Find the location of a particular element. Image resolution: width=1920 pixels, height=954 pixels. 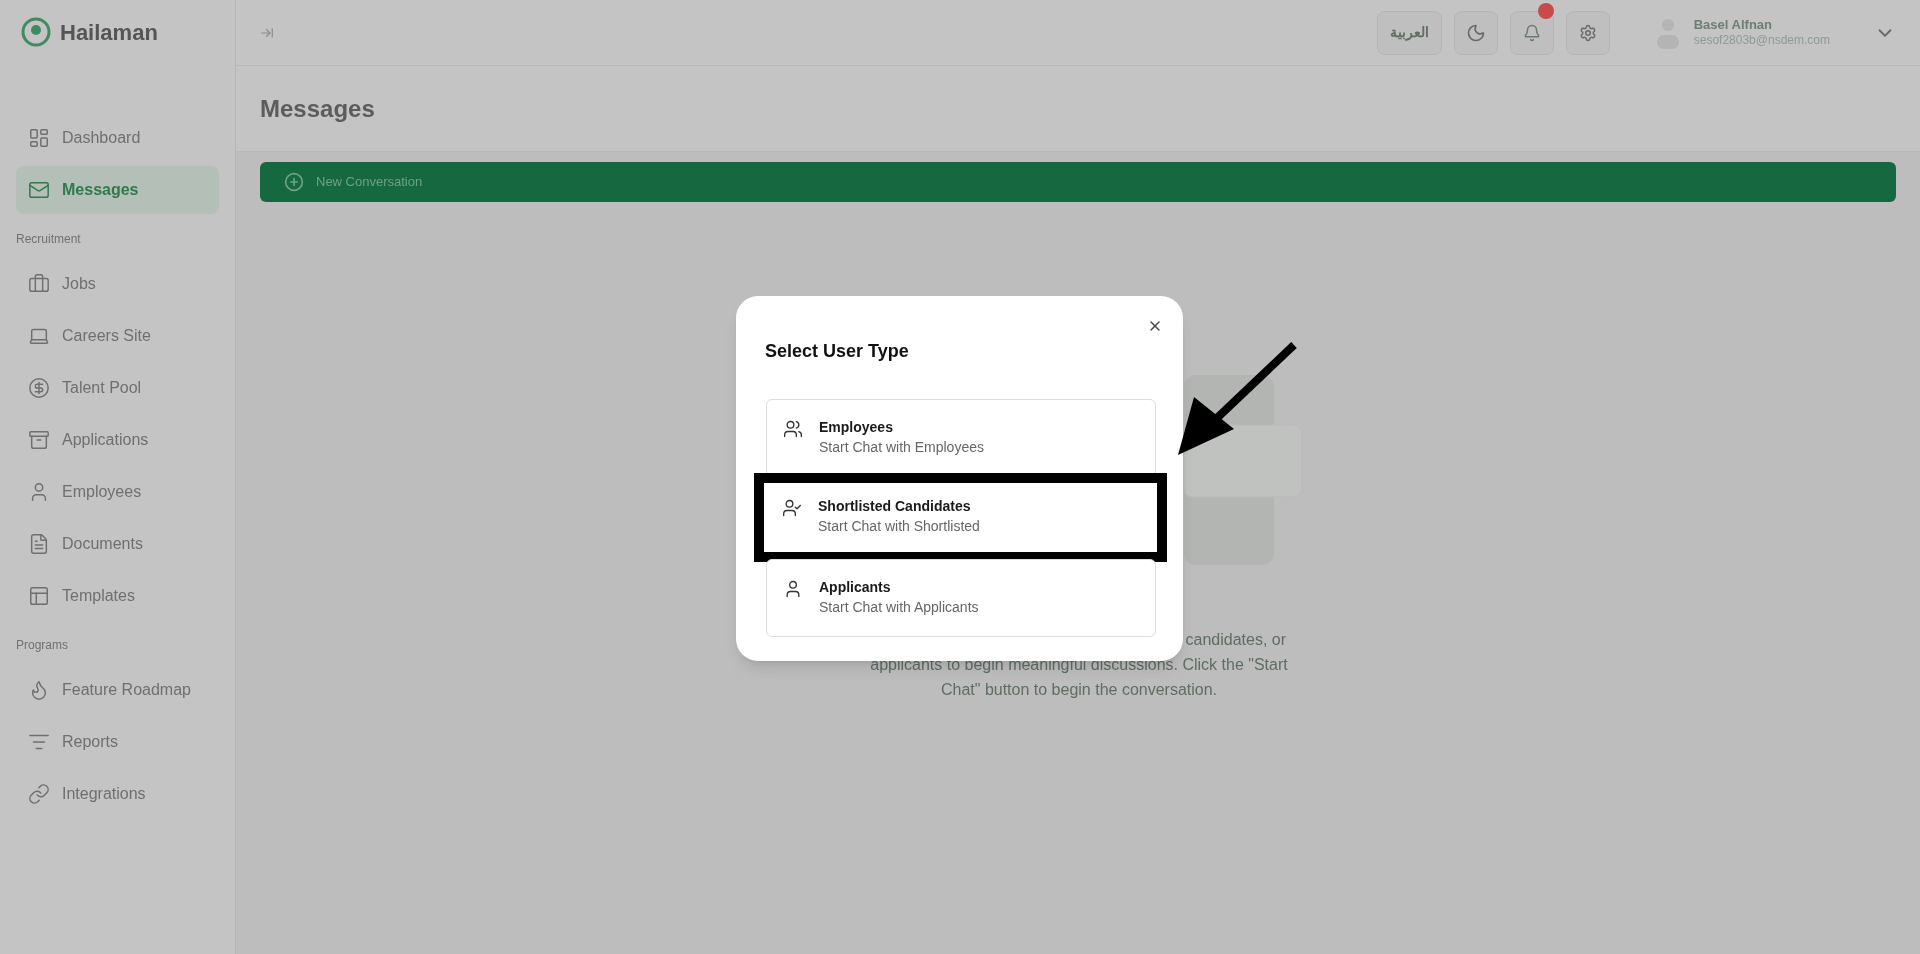

moon-icon is located at coordinates (1475, 32).